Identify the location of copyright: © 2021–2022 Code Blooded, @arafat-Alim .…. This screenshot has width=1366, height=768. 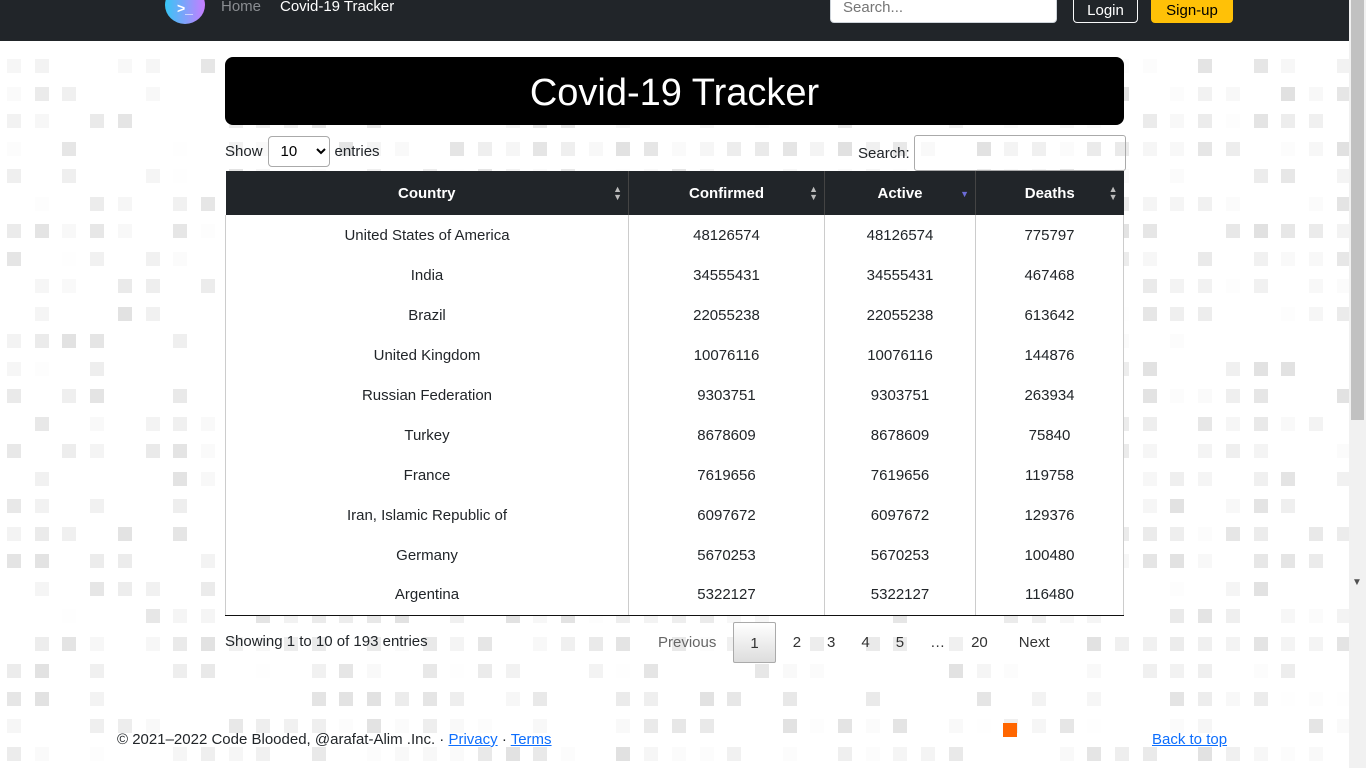
(283, 739).